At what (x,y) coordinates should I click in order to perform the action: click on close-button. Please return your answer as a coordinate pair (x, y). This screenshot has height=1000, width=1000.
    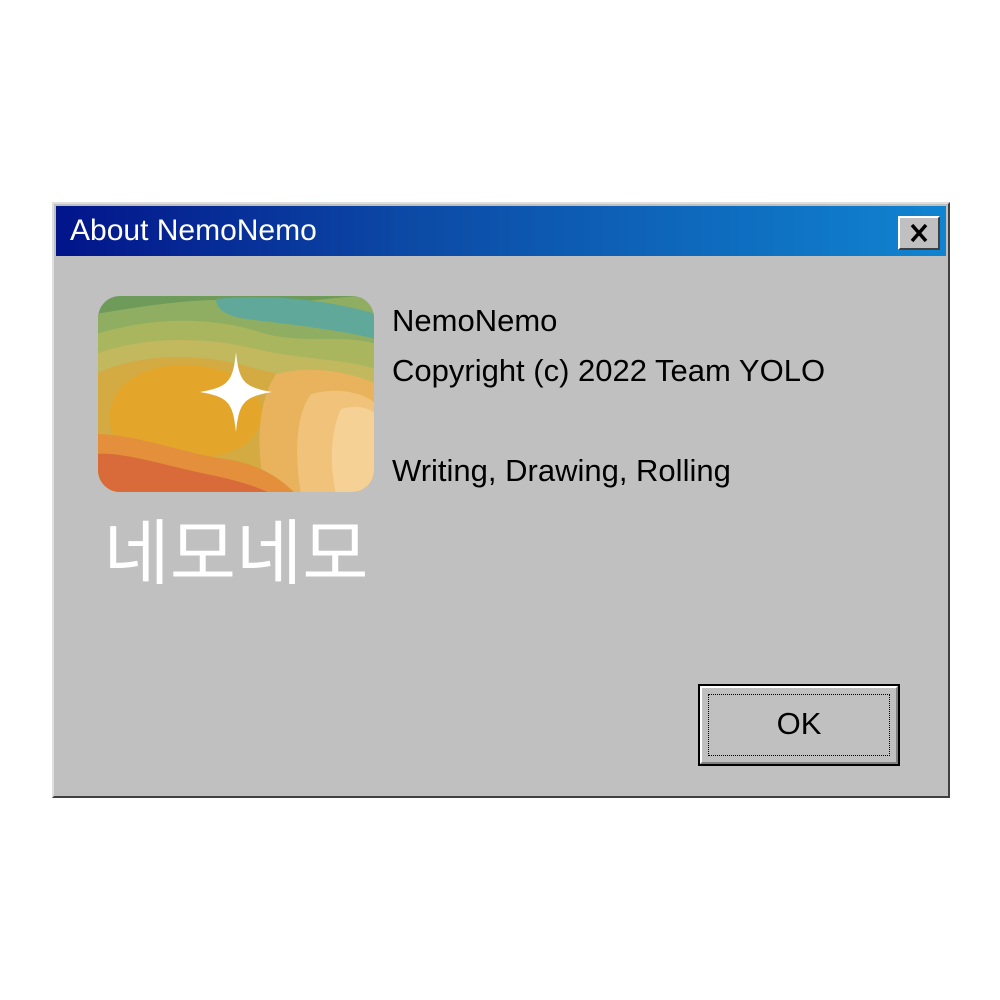
    Looking at the image, I should click on (919, 233).